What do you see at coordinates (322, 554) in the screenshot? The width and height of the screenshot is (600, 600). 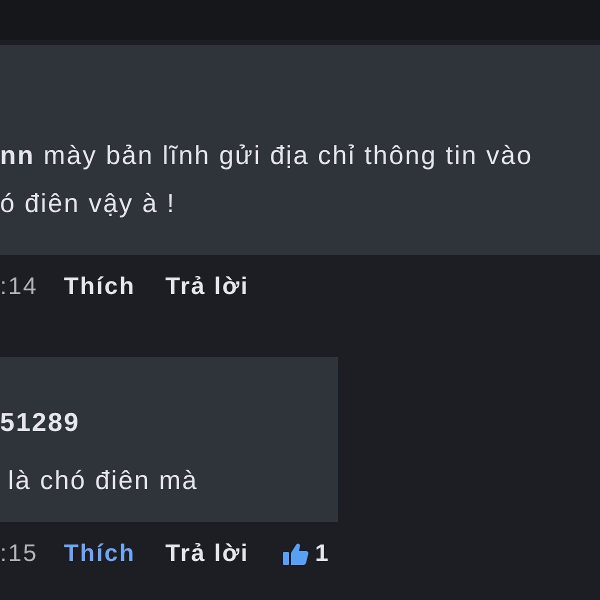 I see `reaction-count: 1` at bounding box center [322, 554].